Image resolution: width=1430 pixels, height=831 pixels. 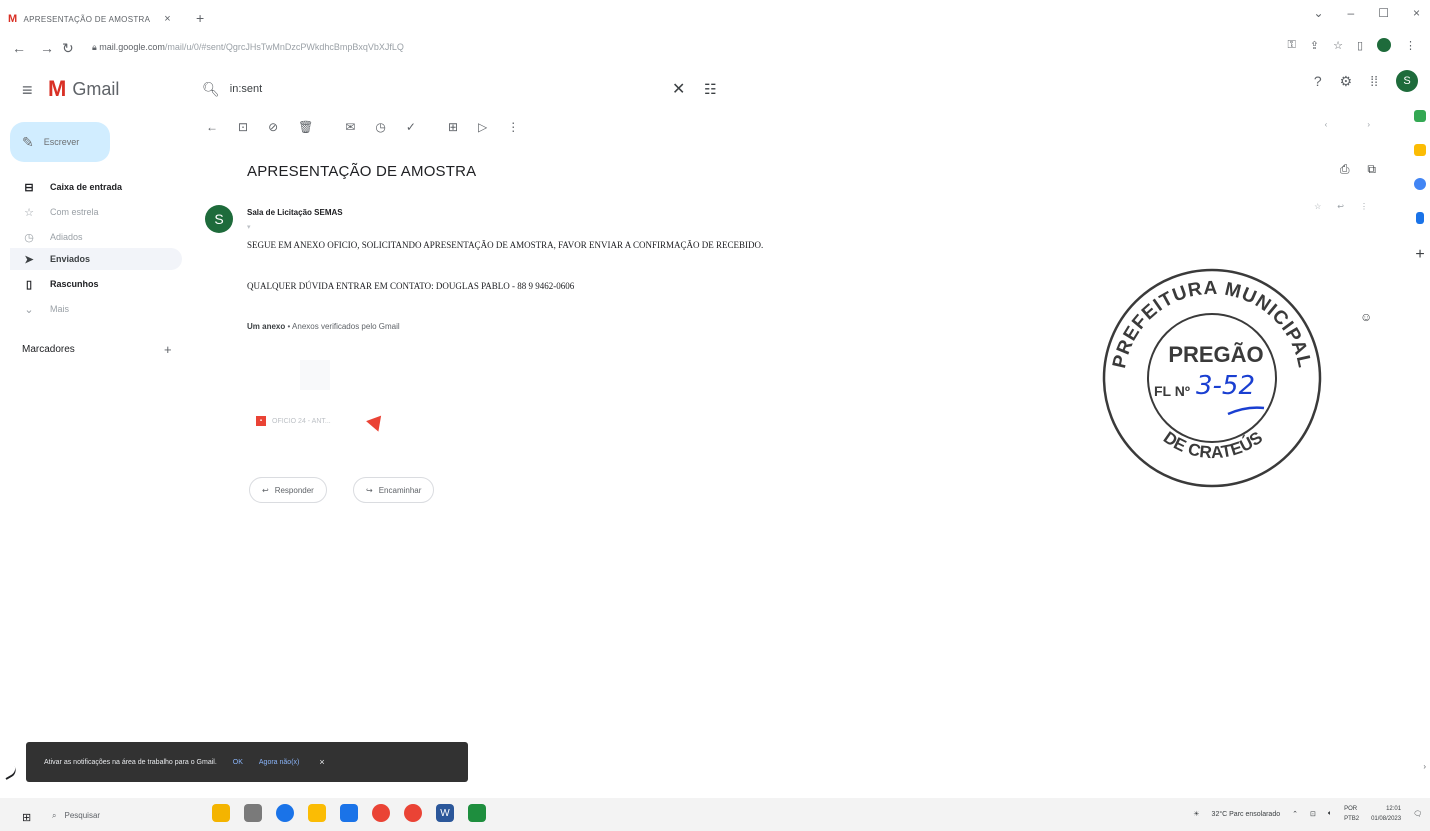 I want to click on email-subject: APRESENTAÇÃO DE AMOSTRA, so click(x=362, y=171).